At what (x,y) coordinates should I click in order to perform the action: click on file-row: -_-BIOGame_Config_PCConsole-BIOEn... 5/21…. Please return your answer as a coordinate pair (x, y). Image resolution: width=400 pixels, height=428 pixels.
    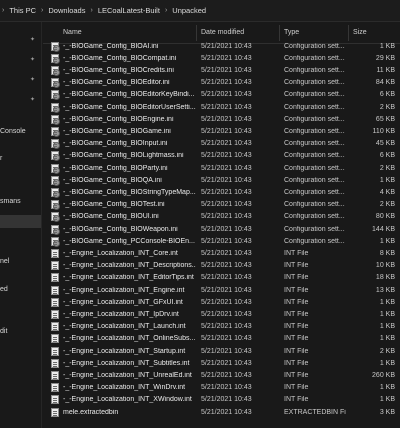
    Looking at the image, I should click on (221, 241).